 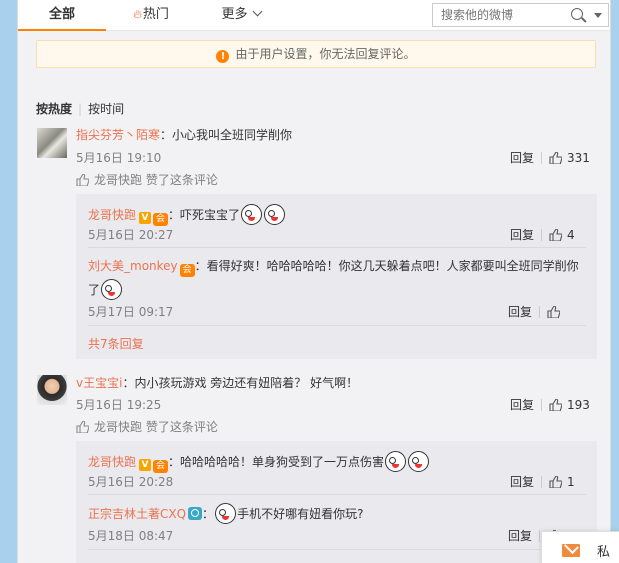 What do you see at coordinates (137, 514) in the screenshot?
I see `reply-username: 正宗吉林土著CXQ` at bounding box center [137, 514].